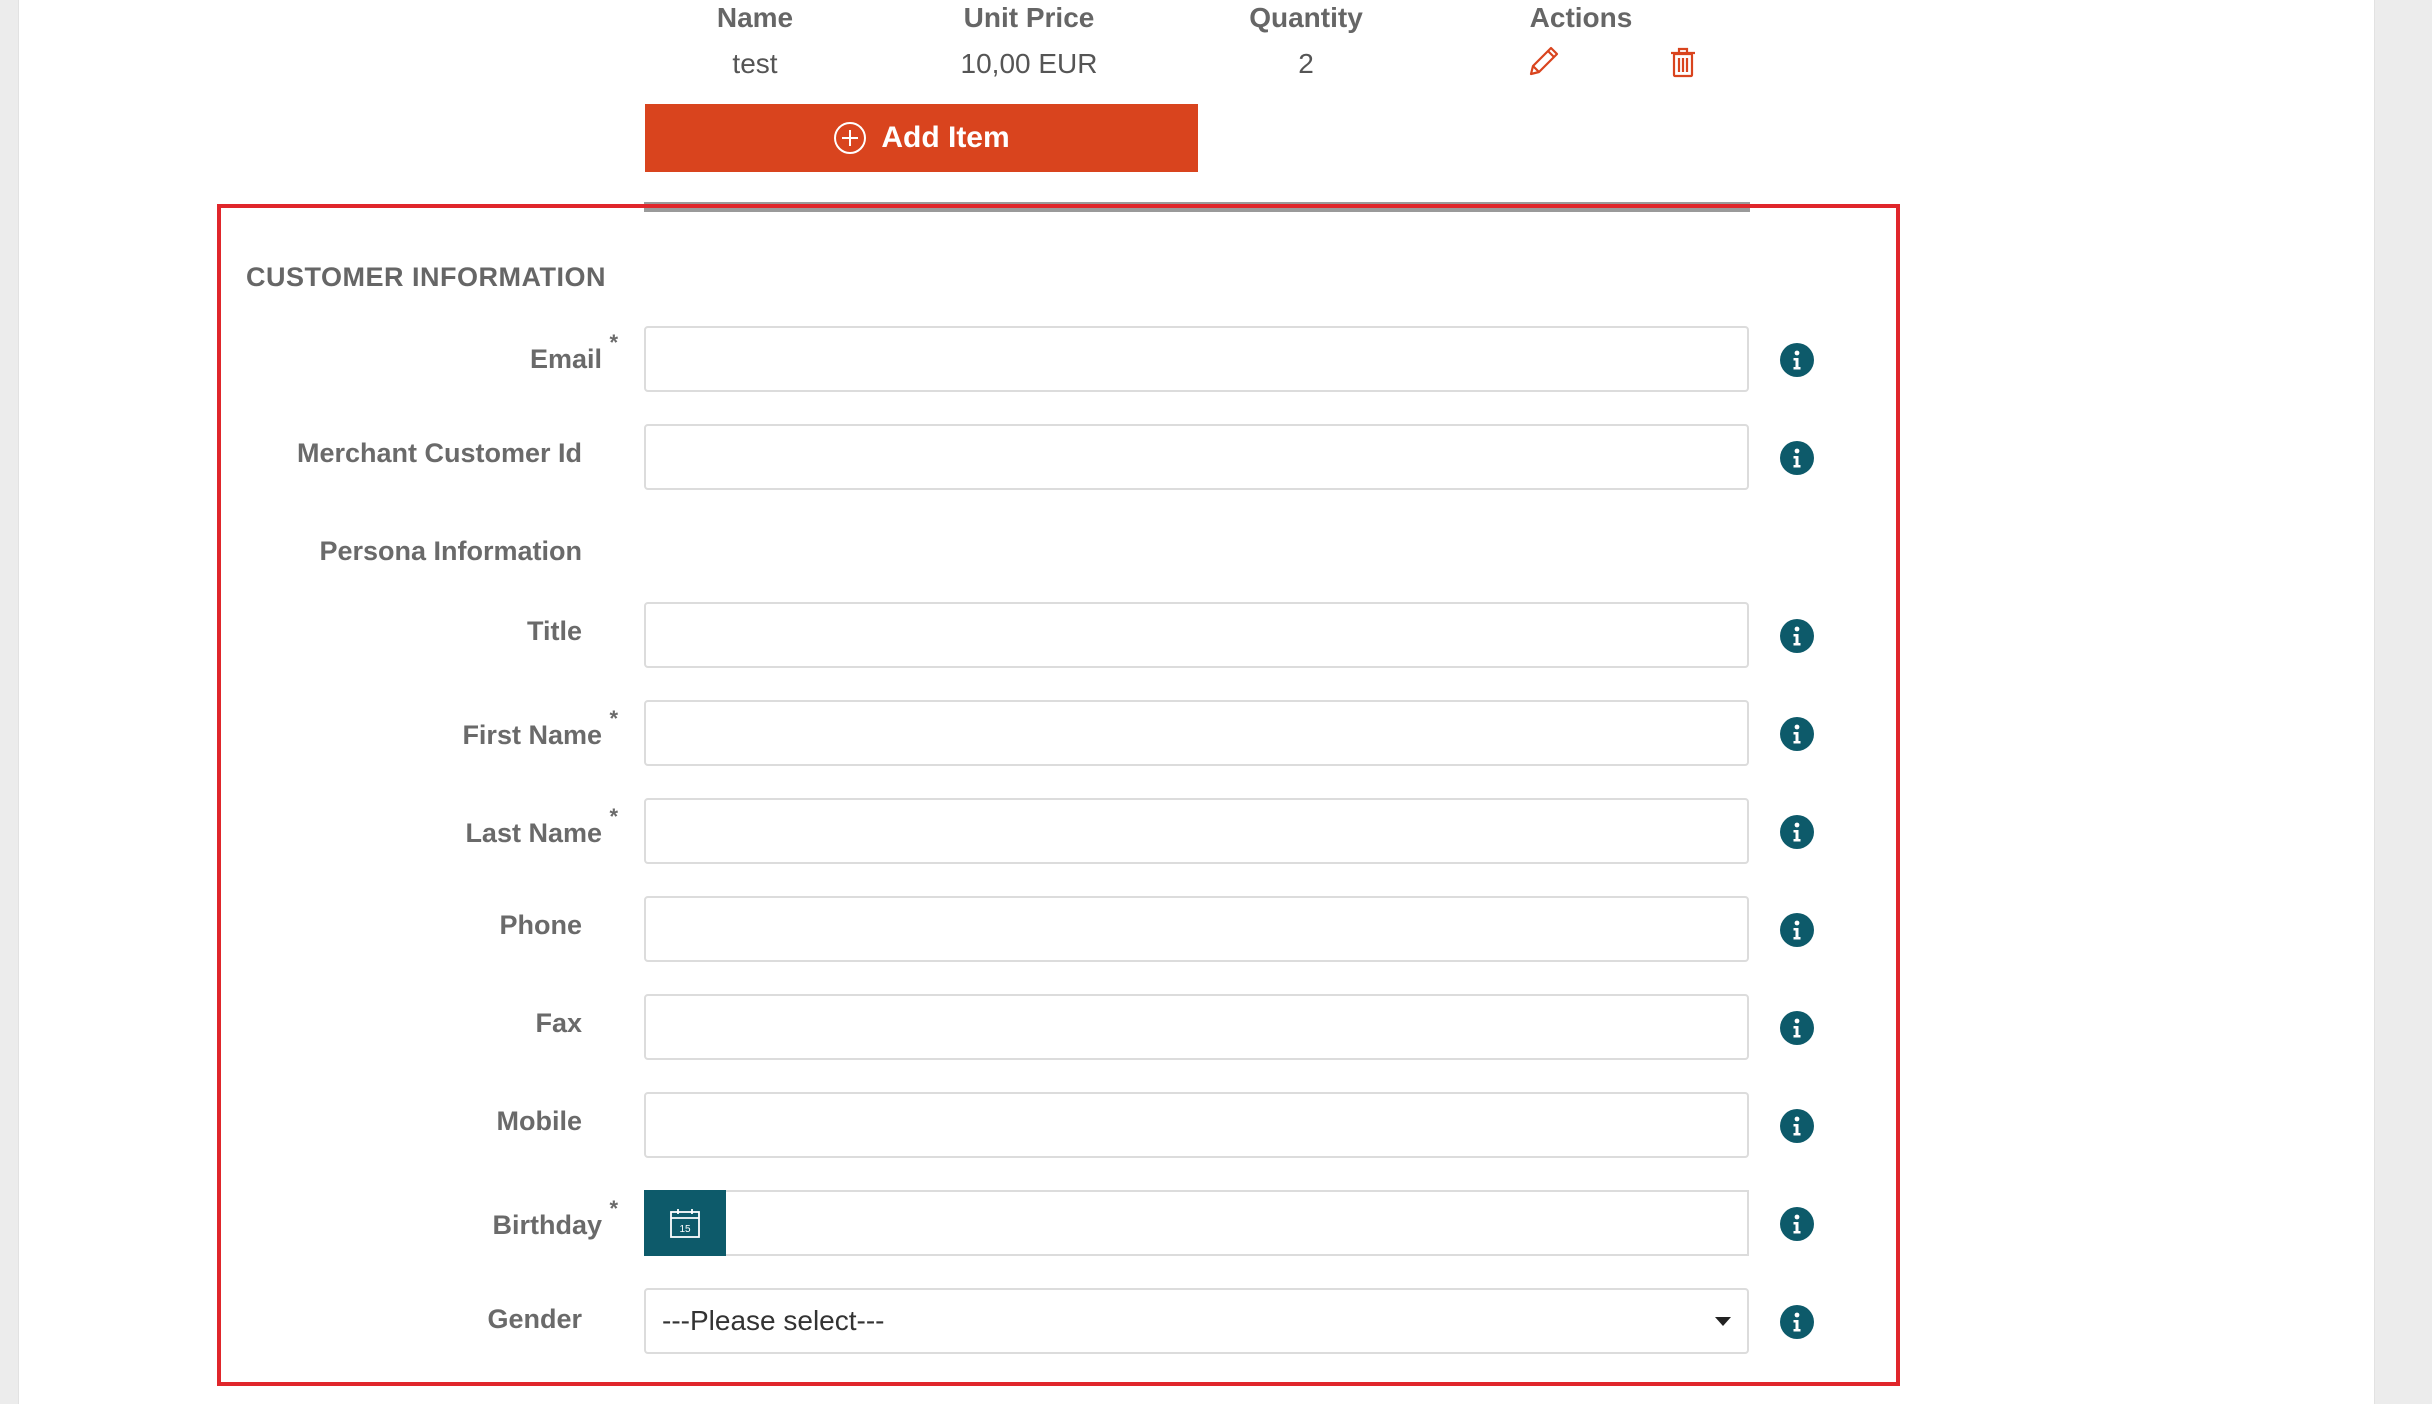 This screenshot has height=1404, width=2432. Describe the element at coordinates (558, 1023) in the screenshot. I see `fax-label: Fax` at that location.